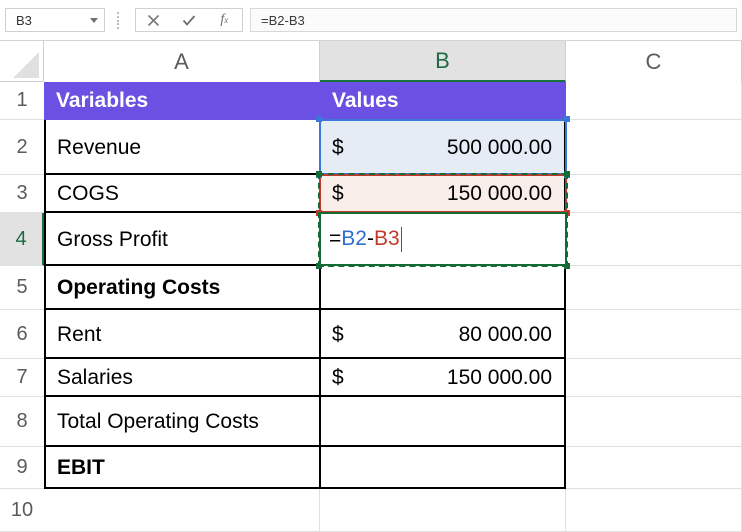 This screenshot has width=742, height=532. I want to click on cell-editor-b4: =B2-B3, so click(443, 239).